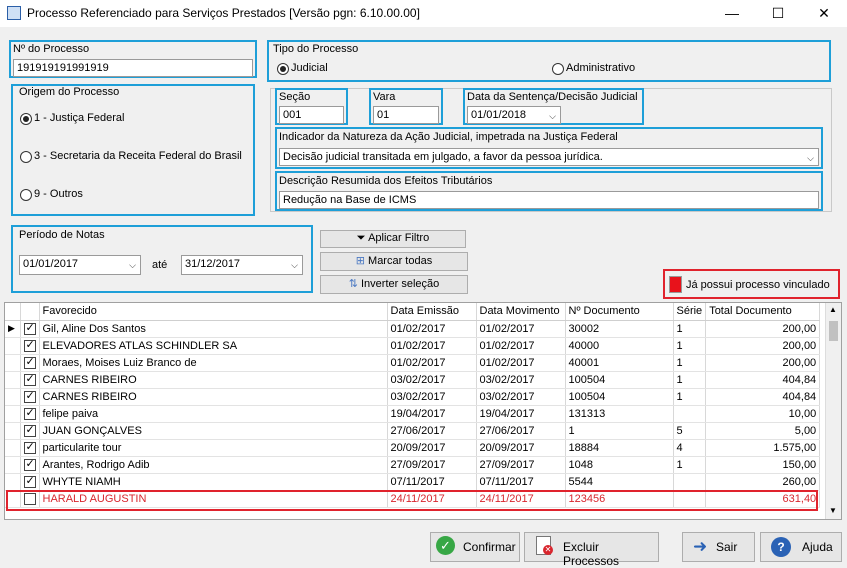 The height and width of the screenshot is (568, 847). What do you see at coordinates (400, 284) in the screenshot?
I see `inverter-selecao-label: Inverter seleção` at bounding box center [400, 284].